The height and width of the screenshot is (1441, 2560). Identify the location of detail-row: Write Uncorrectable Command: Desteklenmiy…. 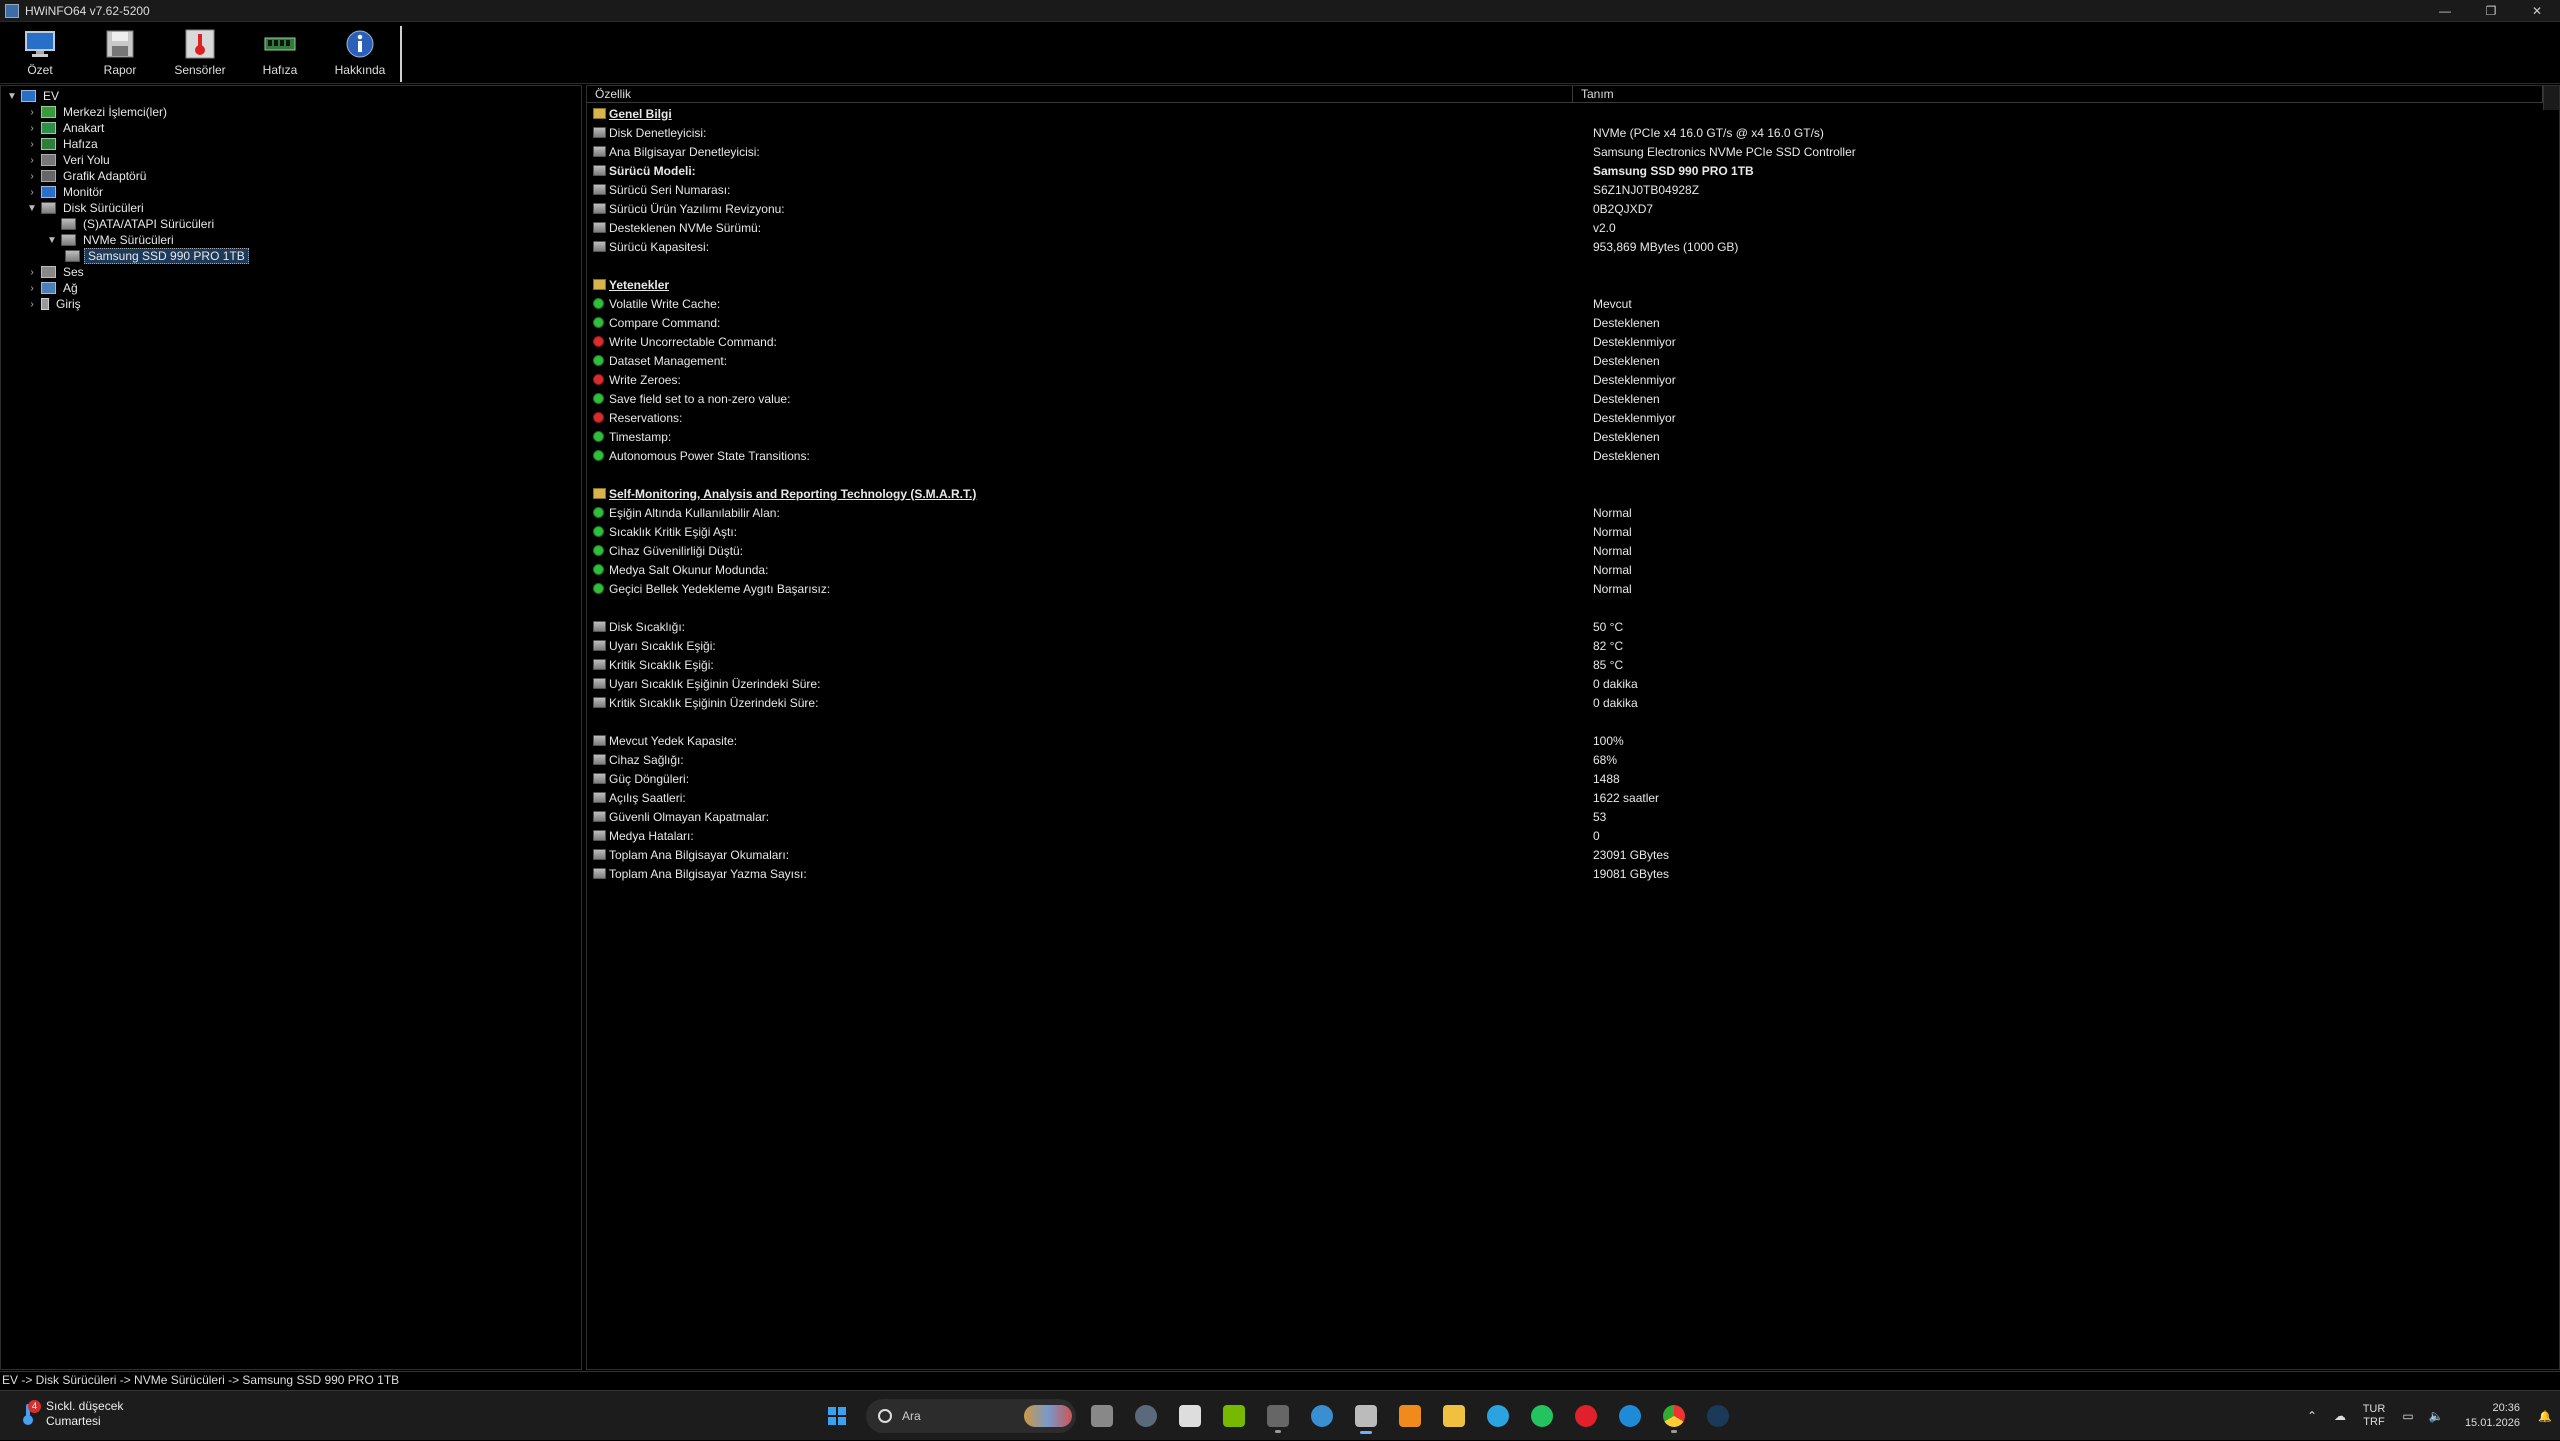
(1573, 341).